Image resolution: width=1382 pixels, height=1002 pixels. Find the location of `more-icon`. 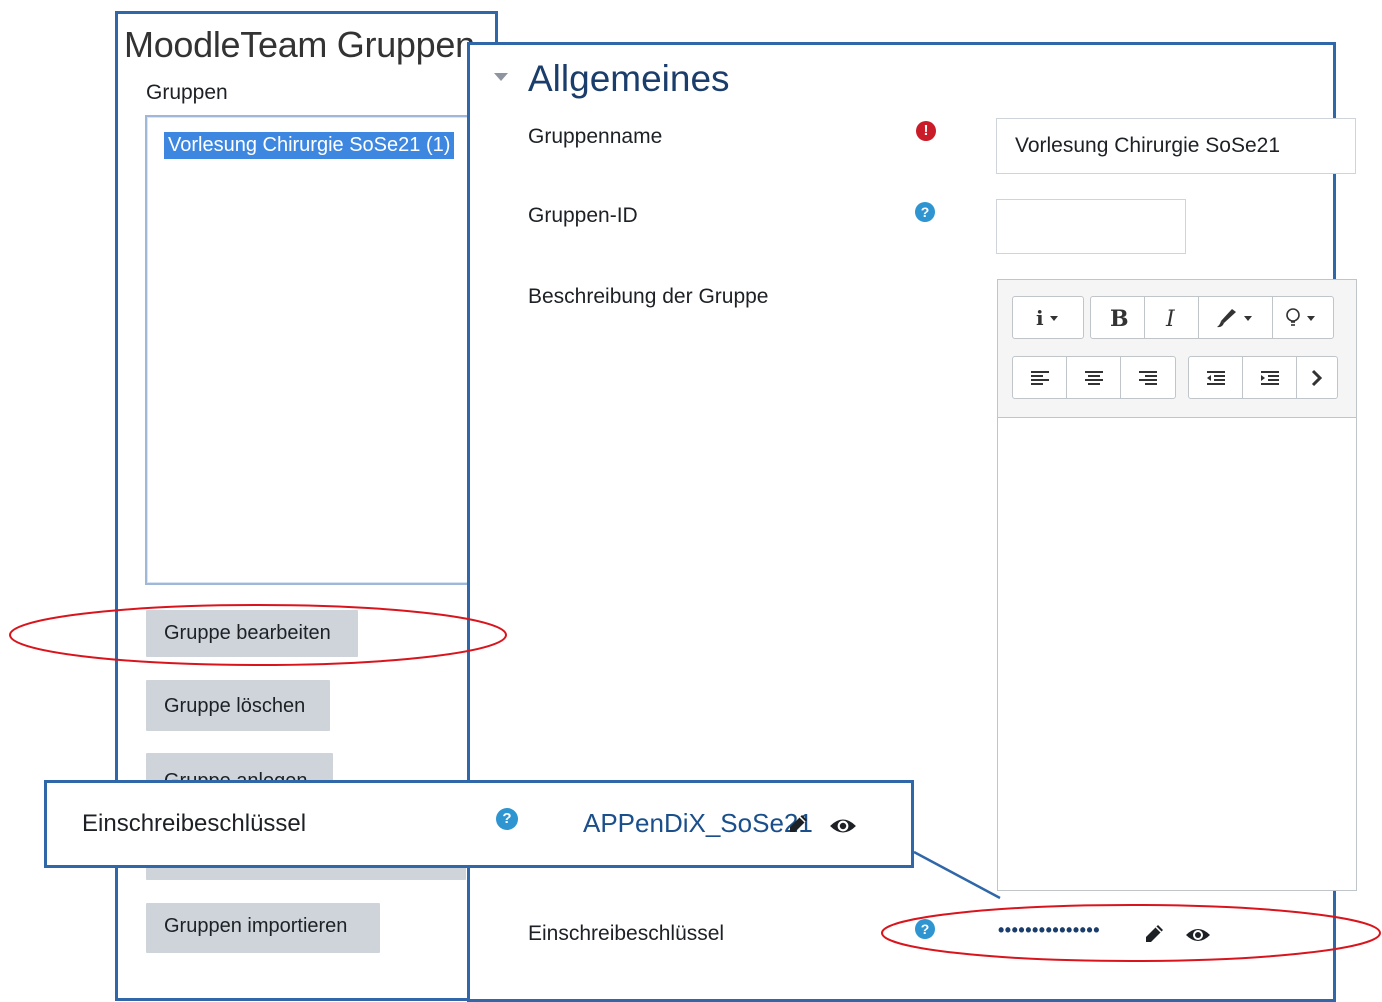

more-icon is located at coordinates (1317, 377).